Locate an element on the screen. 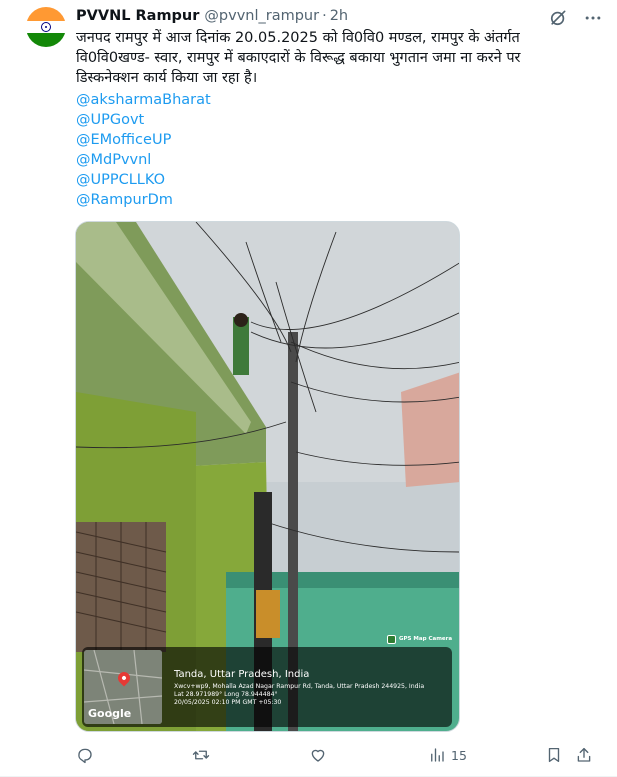  mention-link: @aksharmaBharat is located at coordinates (143, 100).